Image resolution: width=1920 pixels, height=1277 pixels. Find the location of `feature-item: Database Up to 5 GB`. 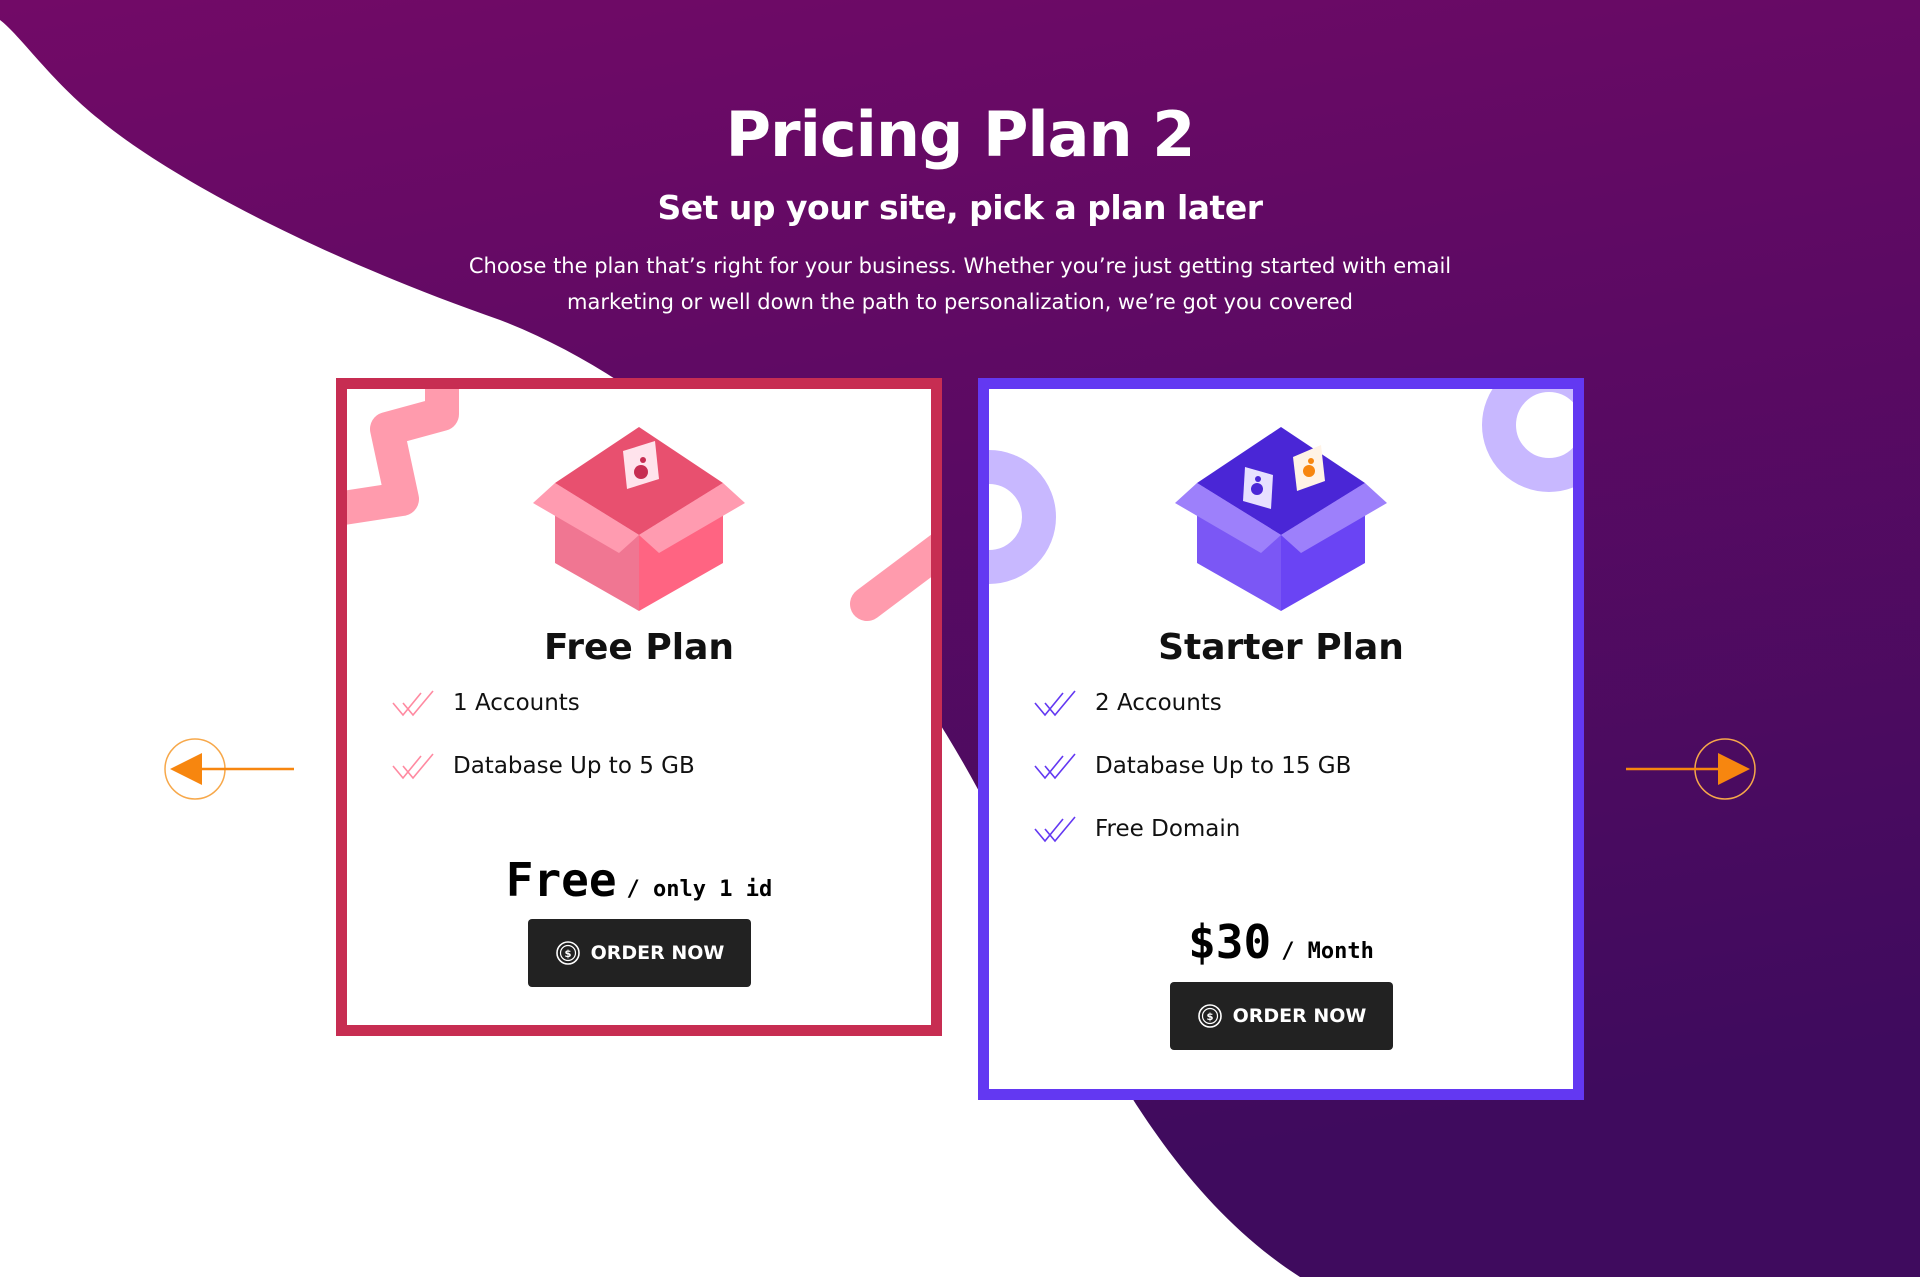

feature-item: Database Up to 5 GB is located at coordinates (543, 783).